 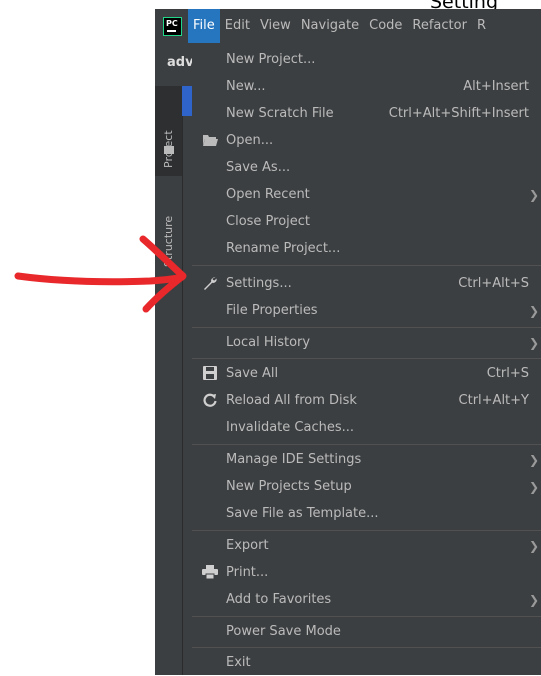 I want to click on menu-run-cut: R, so click(x=481, y=26).